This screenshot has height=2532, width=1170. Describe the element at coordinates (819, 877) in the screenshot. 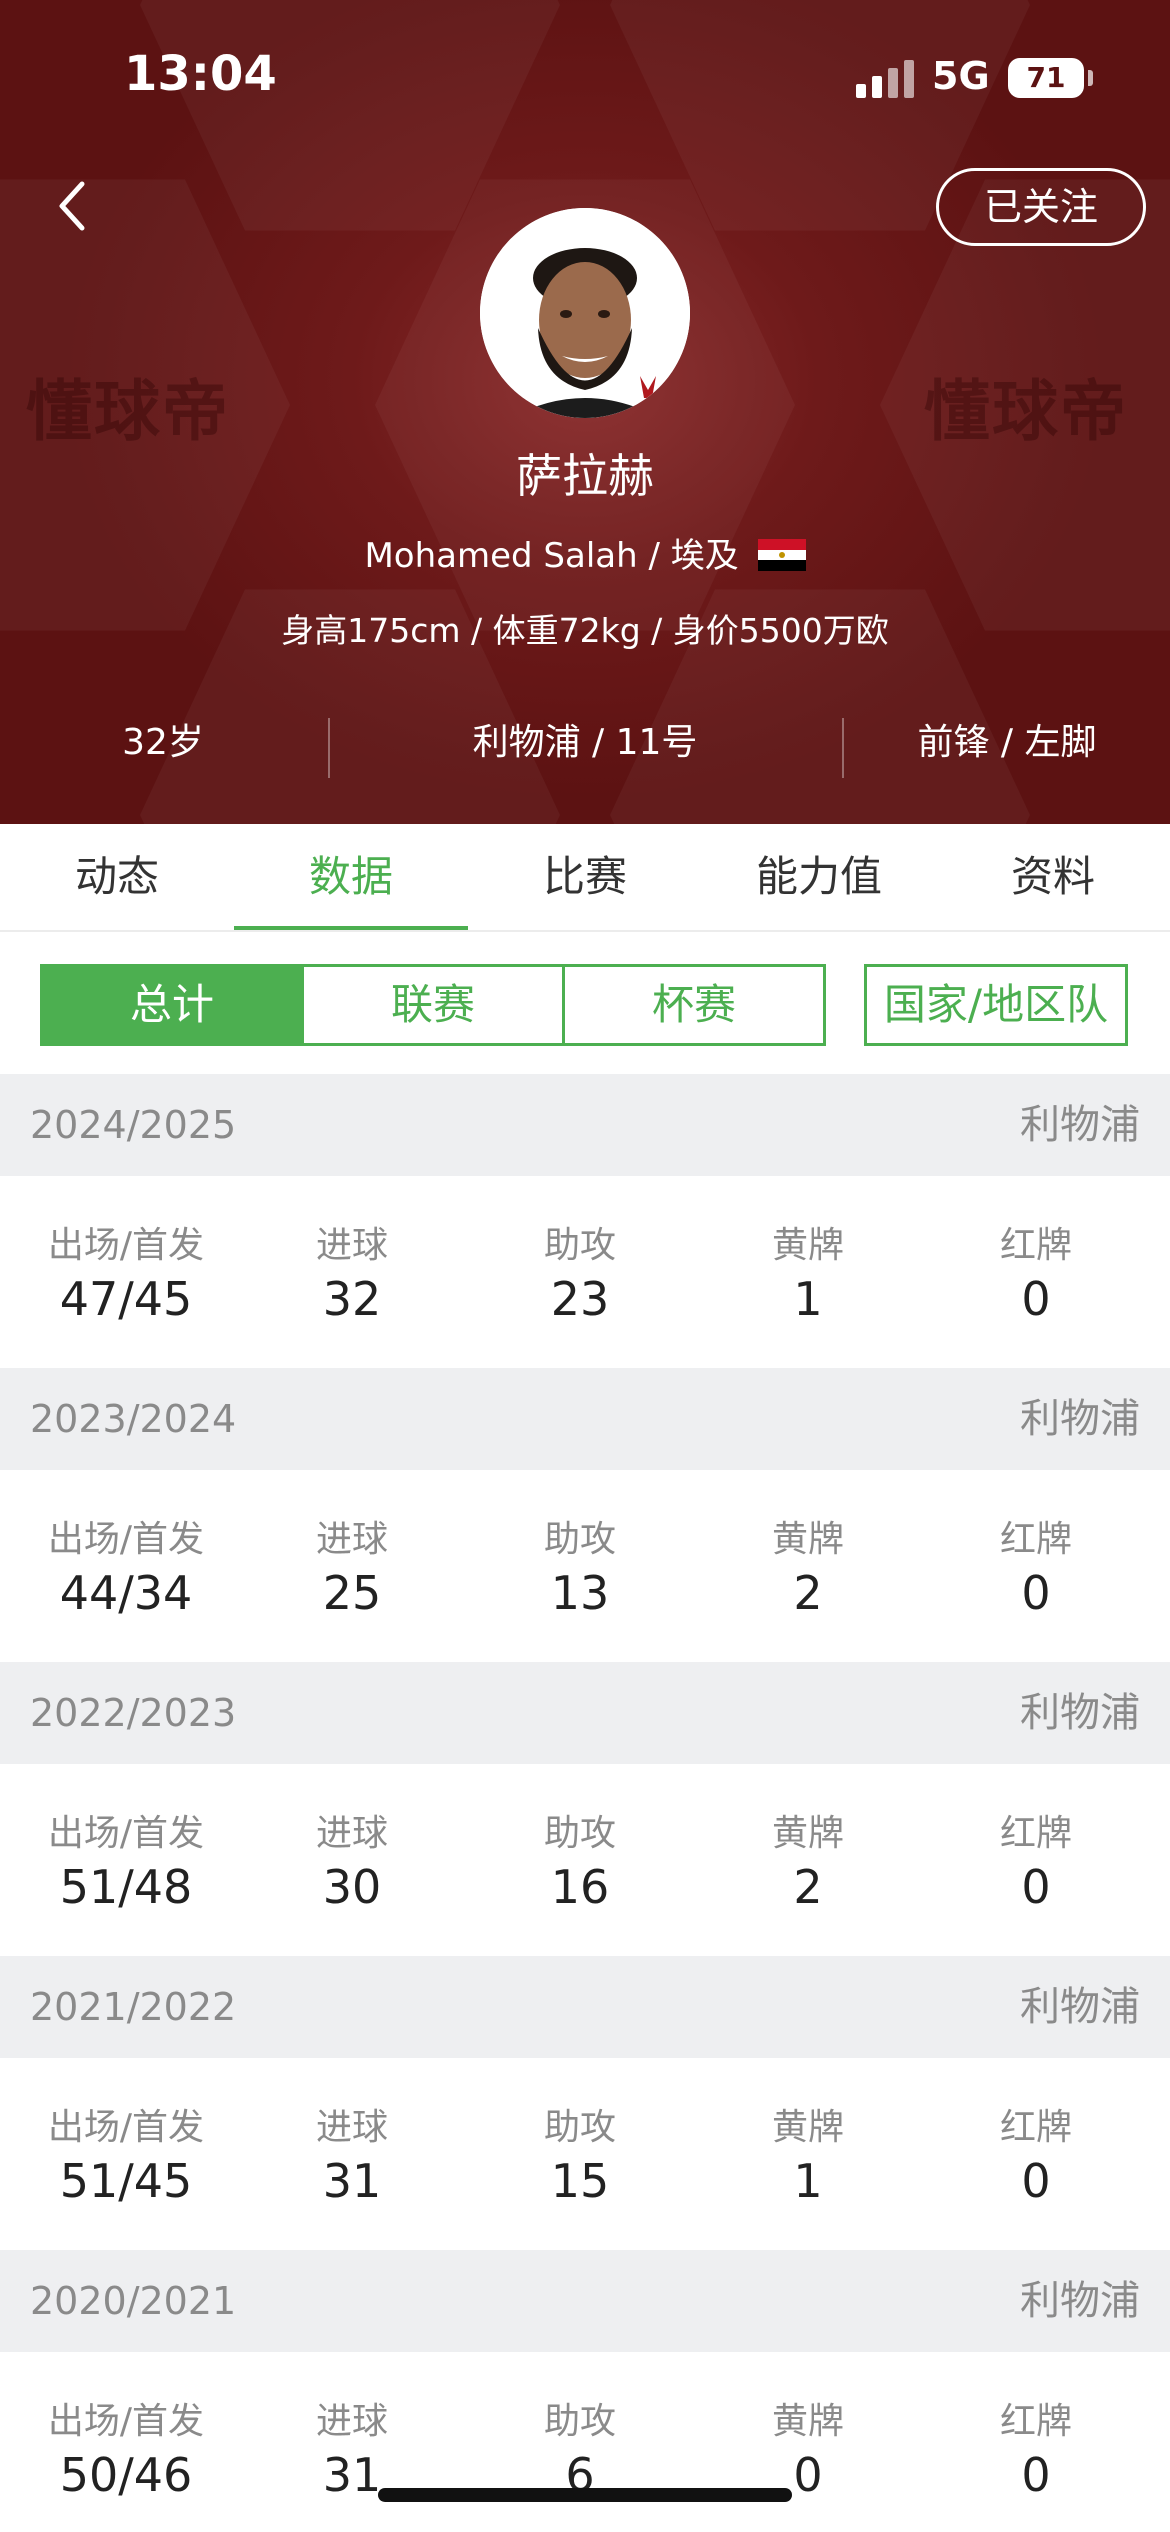

I see `tab-ability: 能力值` at that location.